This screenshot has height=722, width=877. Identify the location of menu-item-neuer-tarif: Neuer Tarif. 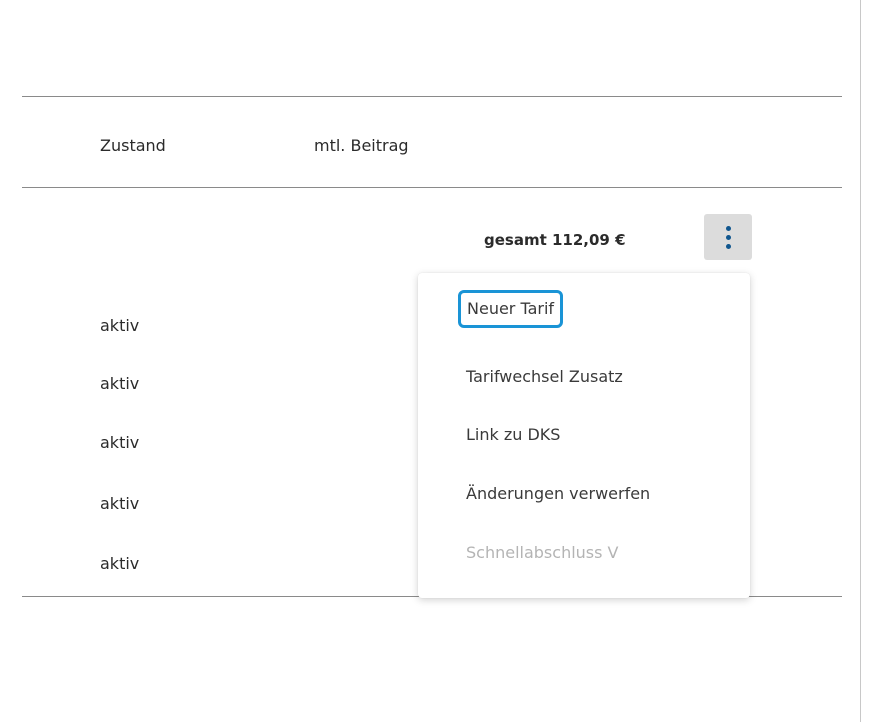
(511, 309).